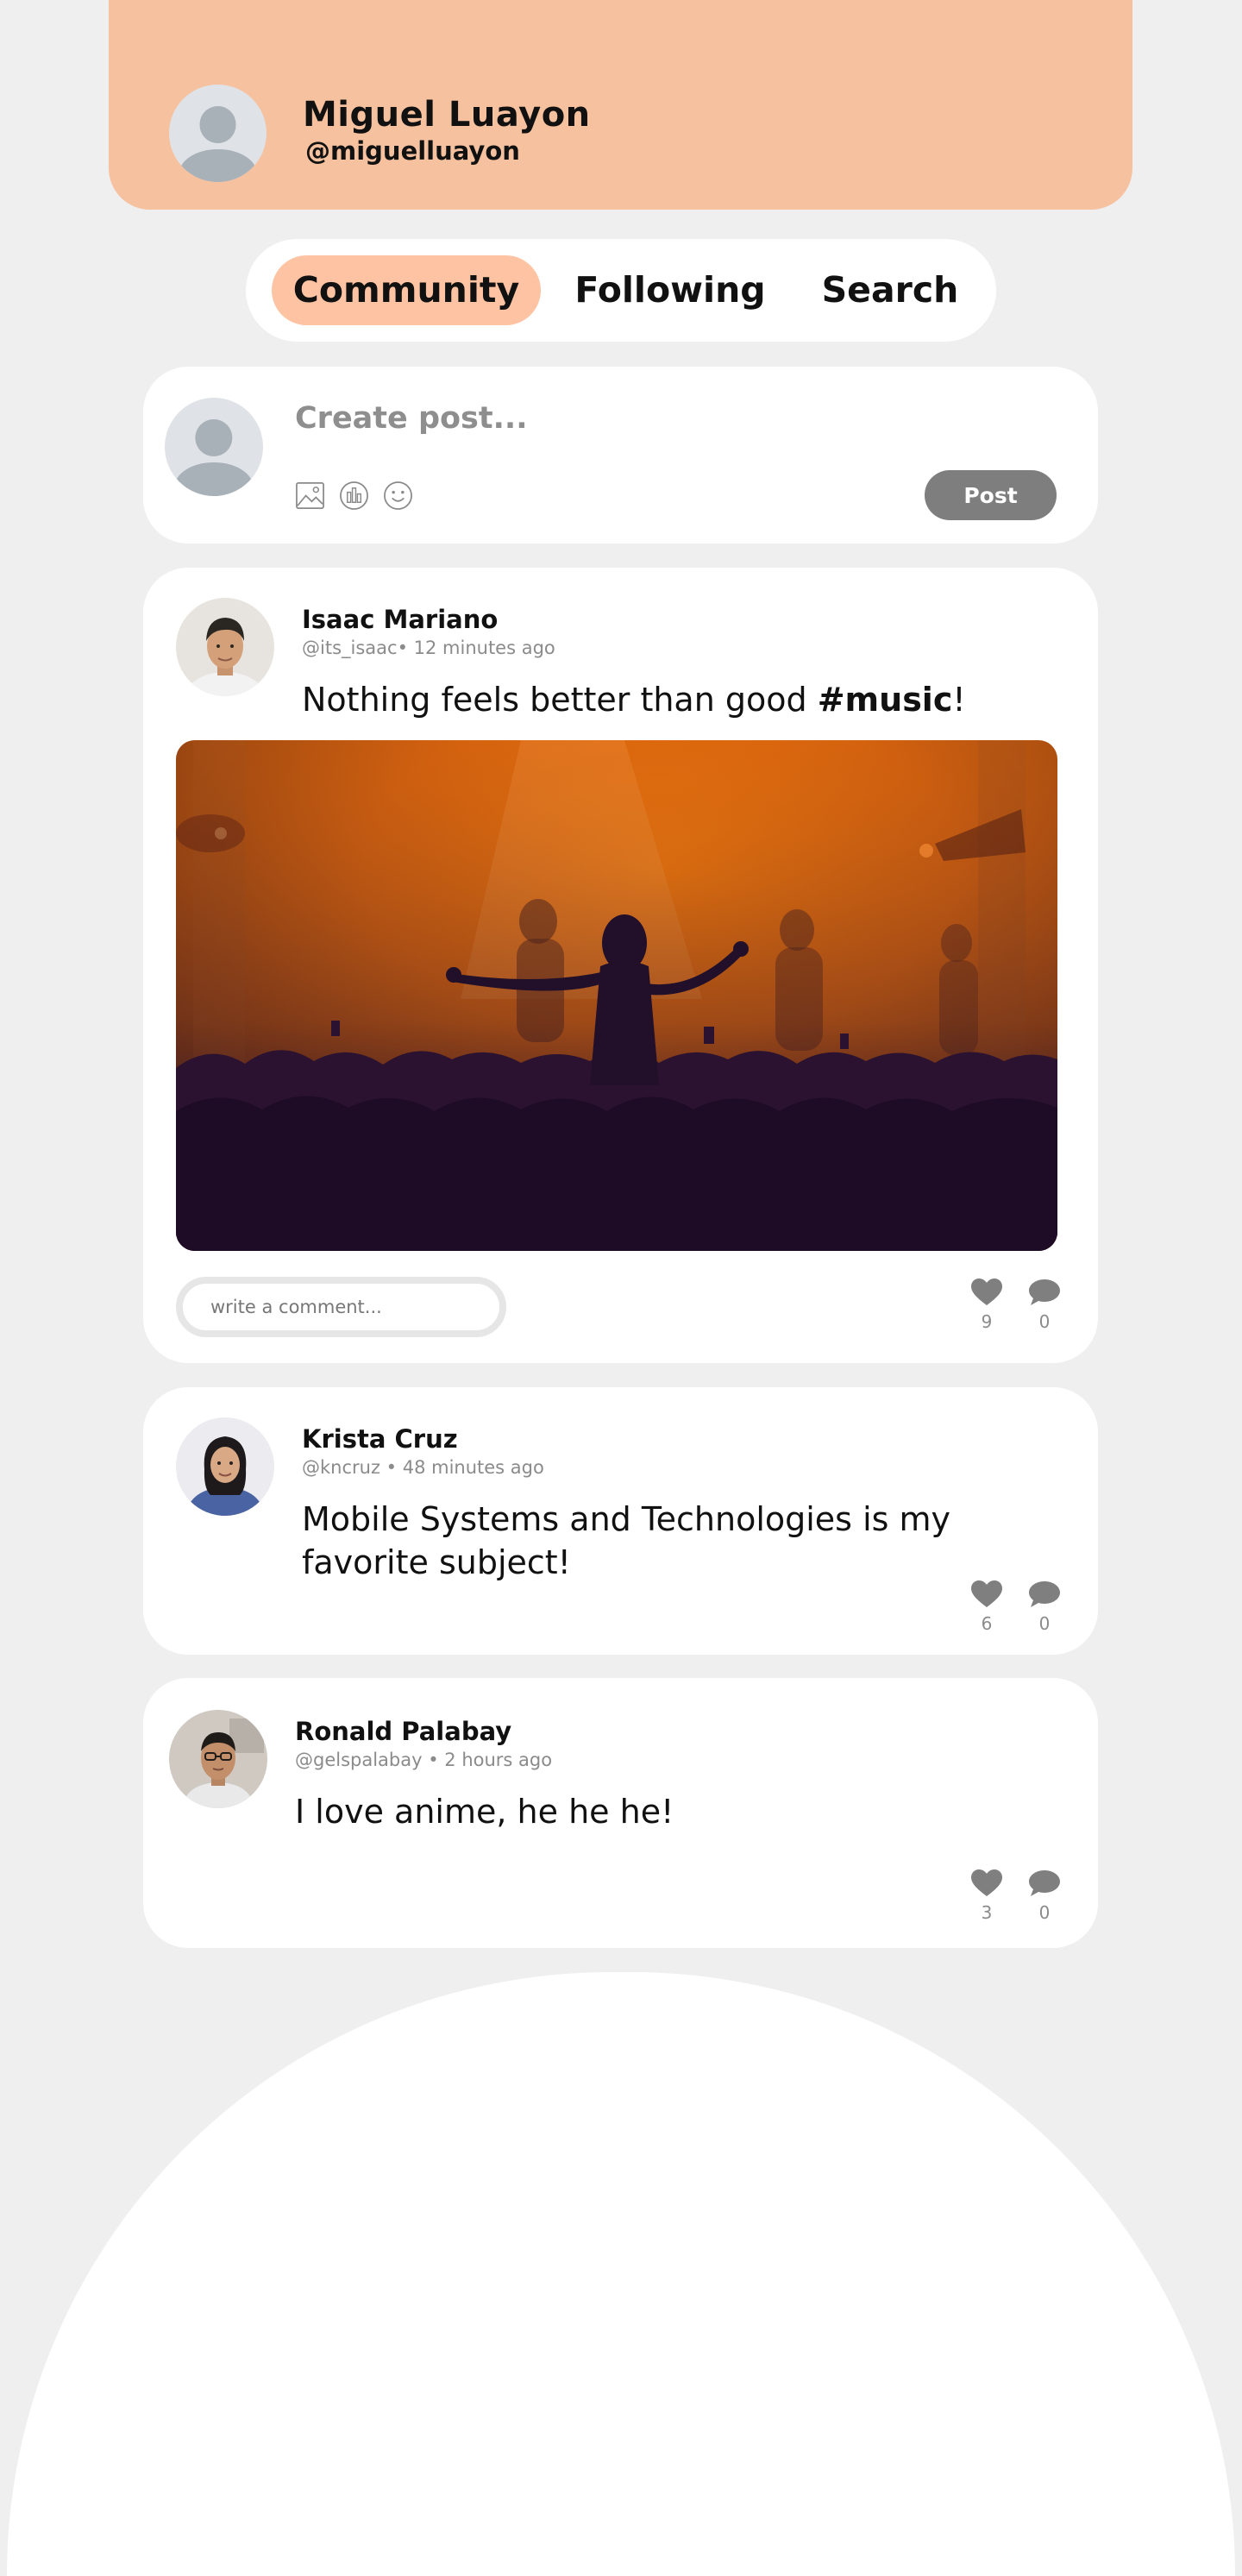 Image resolution: width=1242 pixels, height=2576 pixels. What do you see at coordinates (359, 1760) in the screenshot?
I see `author-handle: @gelspalabay` at bounding box center [359, 1760].